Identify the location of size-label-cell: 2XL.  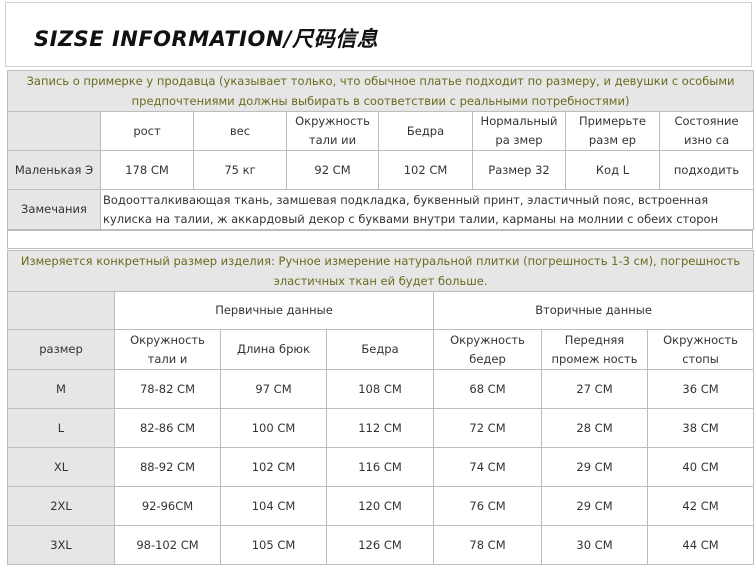
(61, 506).